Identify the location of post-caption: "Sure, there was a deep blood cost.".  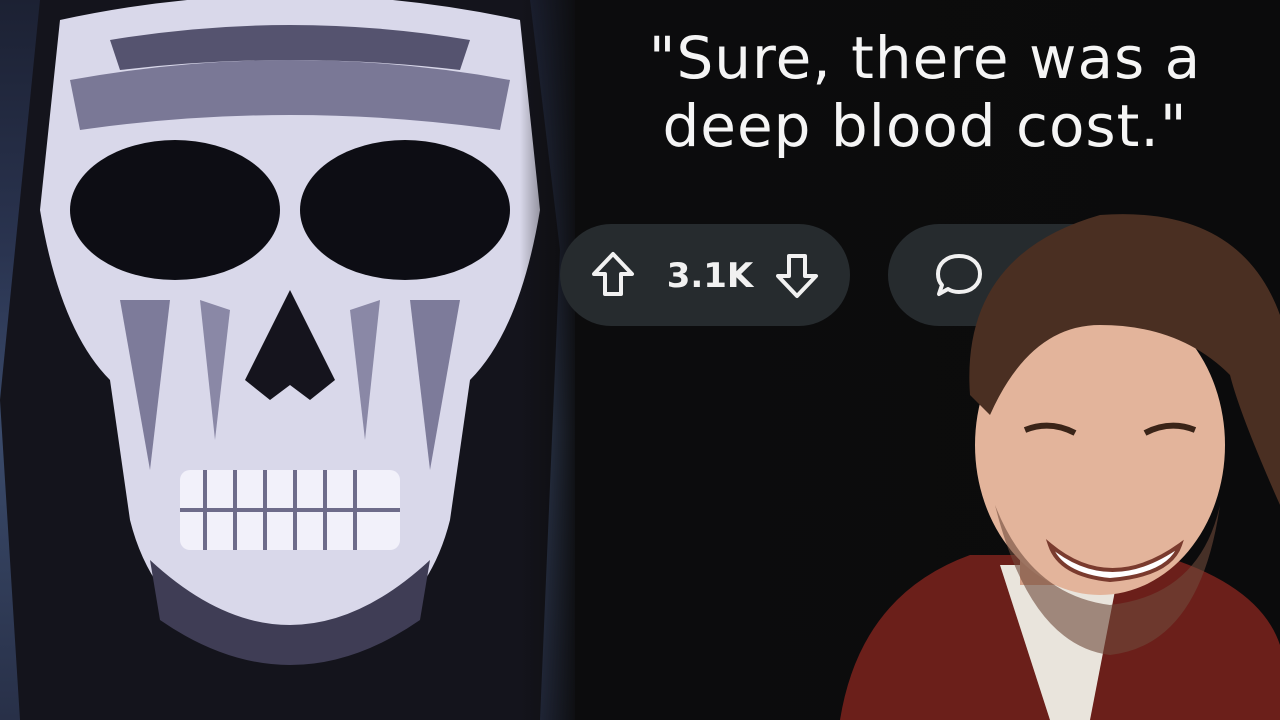
(925, 92).